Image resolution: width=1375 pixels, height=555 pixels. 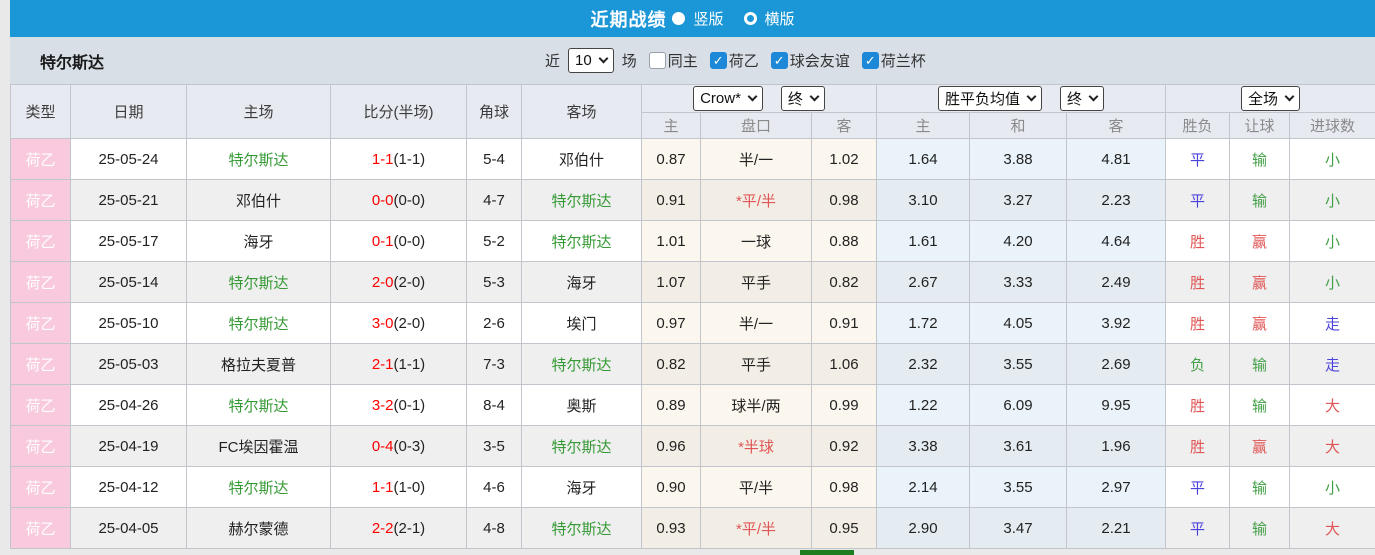 I want to click on page-title: 近期战绩, so click(x=628, y=19).